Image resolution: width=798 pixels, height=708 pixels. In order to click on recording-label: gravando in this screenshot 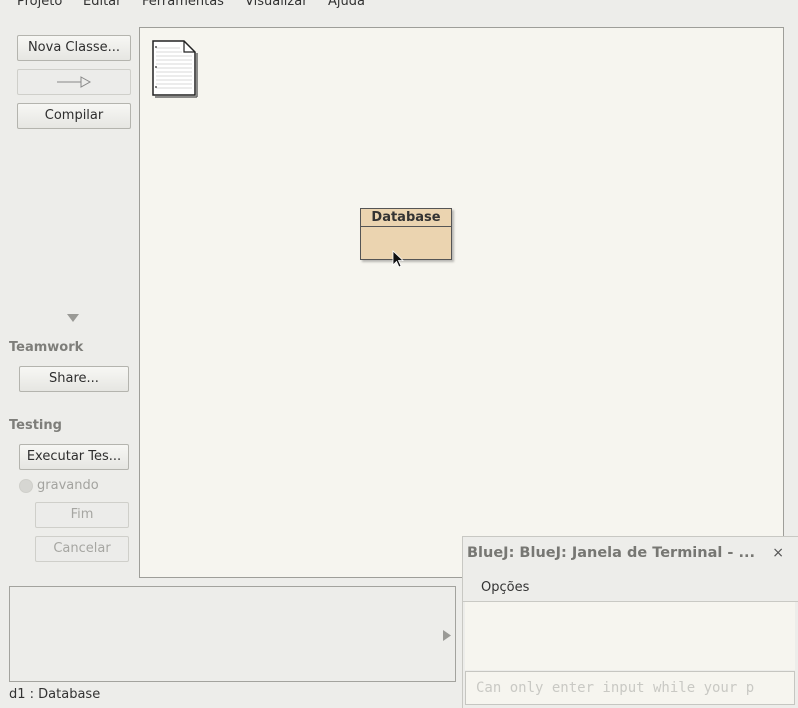, I will do `click(68, 485)`.